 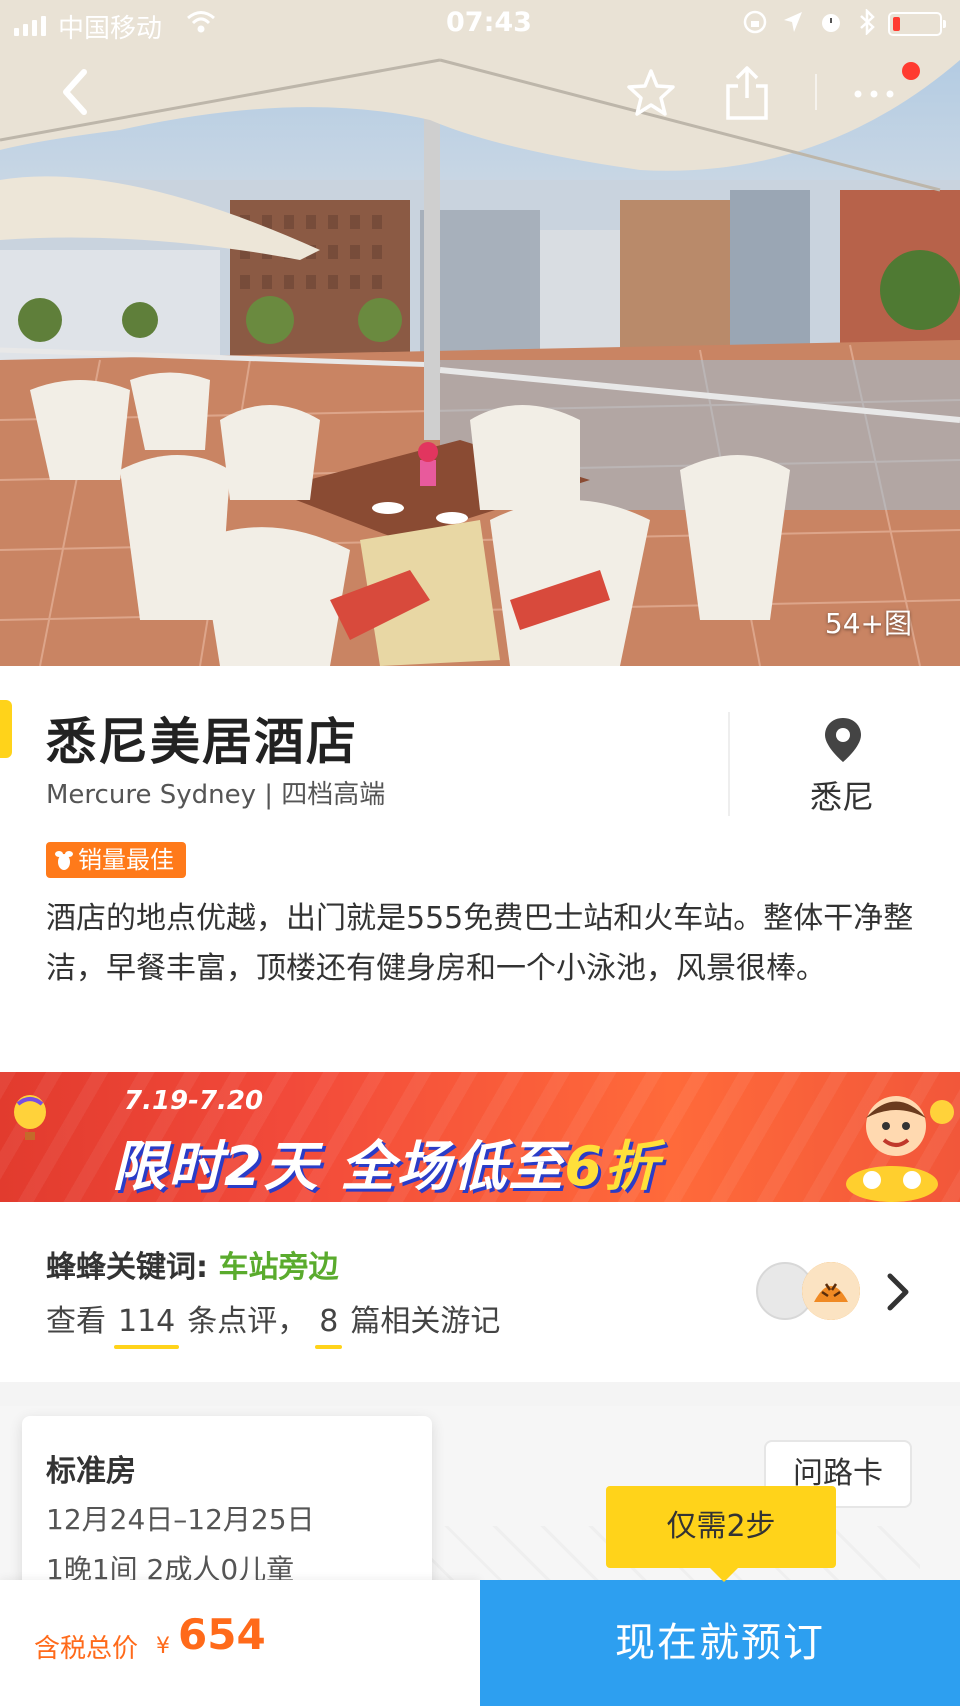 What do you see at coordinates (6, 729) in the screenshot?
I see `title-accent-bar` at bounding box center [6, 729].